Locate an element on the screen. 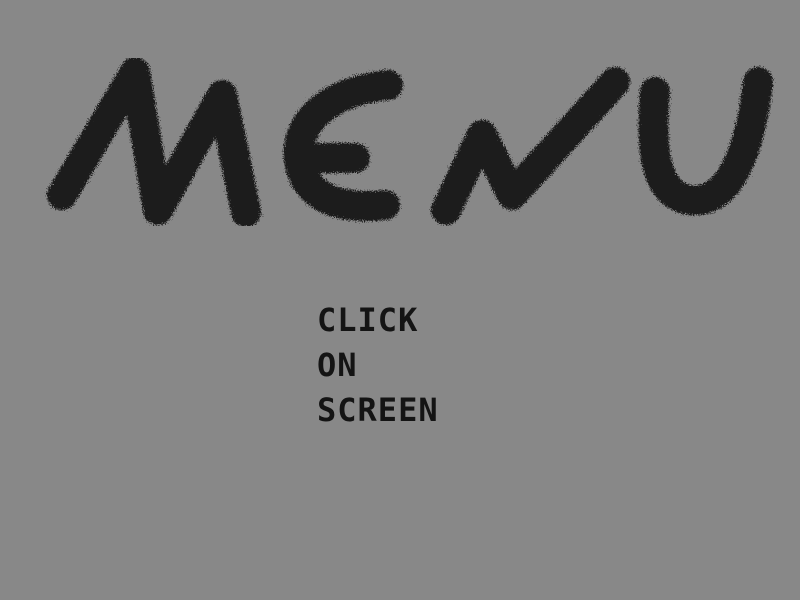 The image size is (800, 600). title-letter-n is located at coordinates (530, 146).